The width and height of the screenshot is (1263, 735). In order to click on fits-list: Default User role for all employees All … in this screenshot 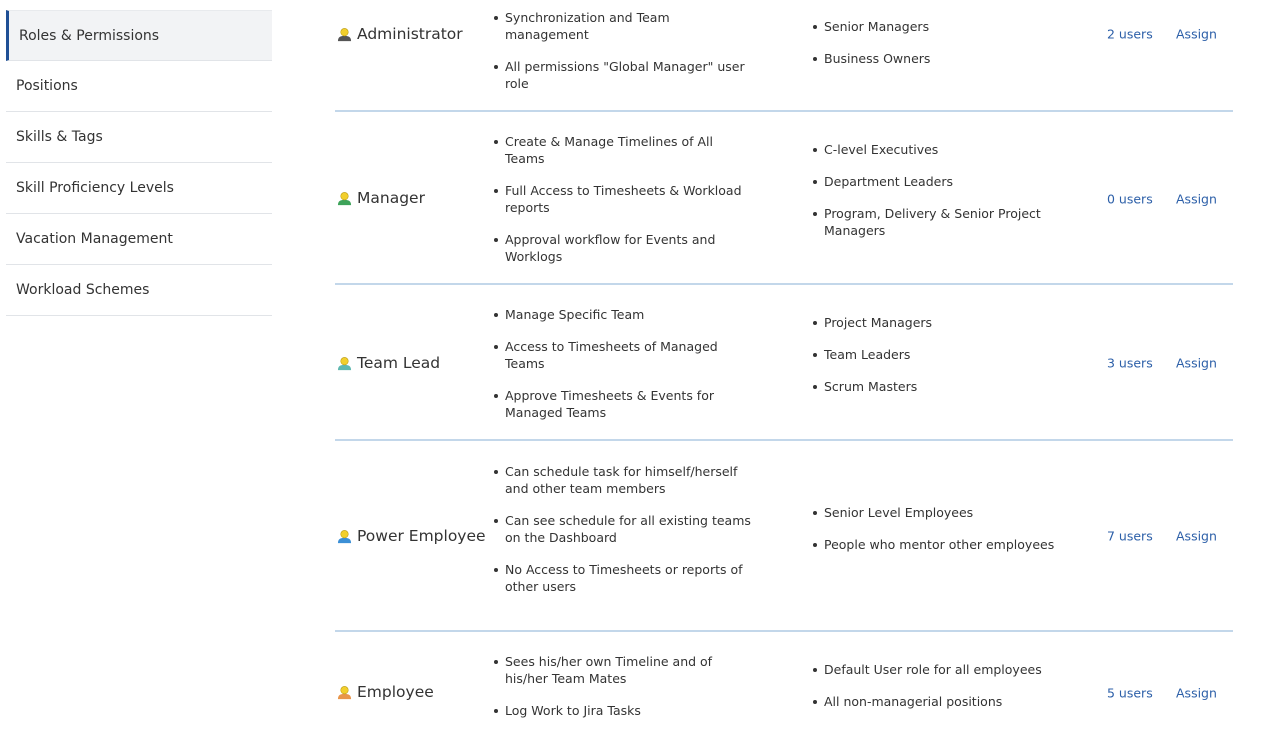, I will do `click(934, 693)`.